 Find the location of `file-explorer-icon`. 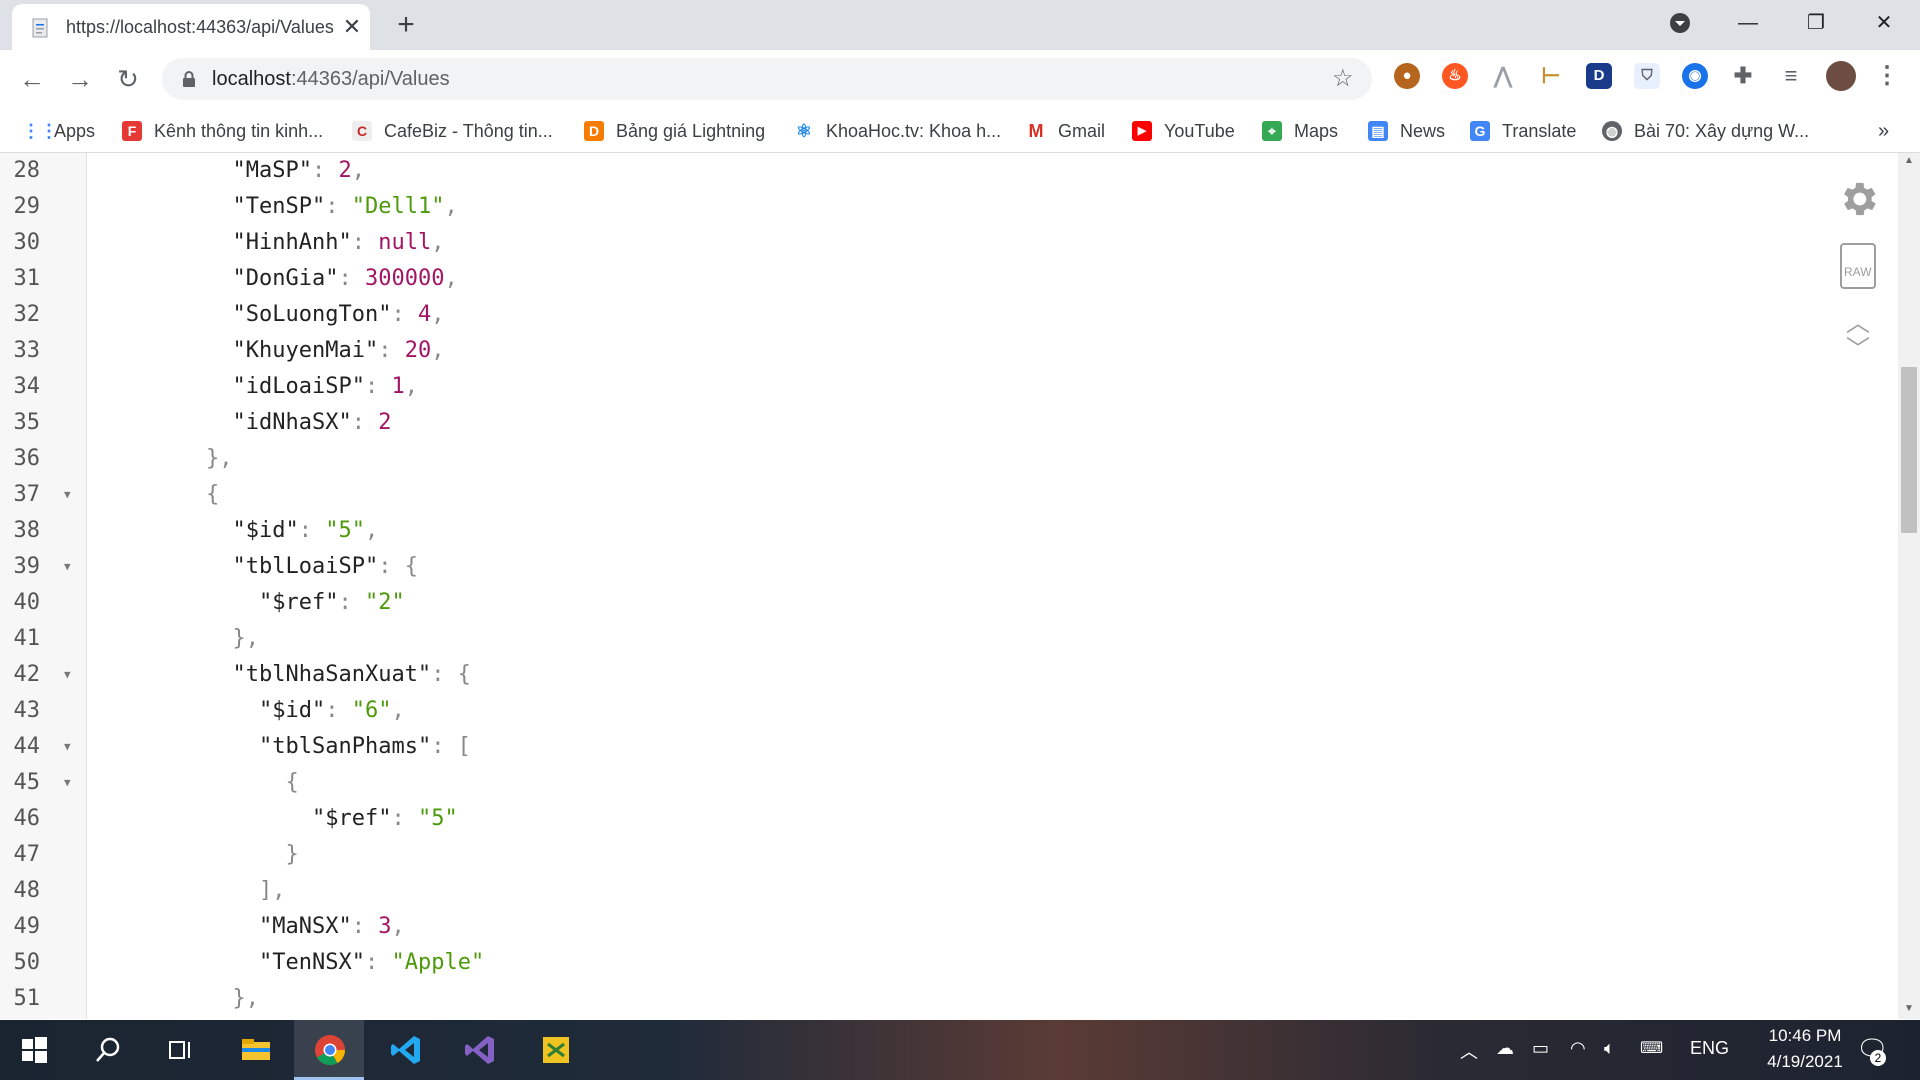

file-explorer-icon is located at coordinates (256, 1050).